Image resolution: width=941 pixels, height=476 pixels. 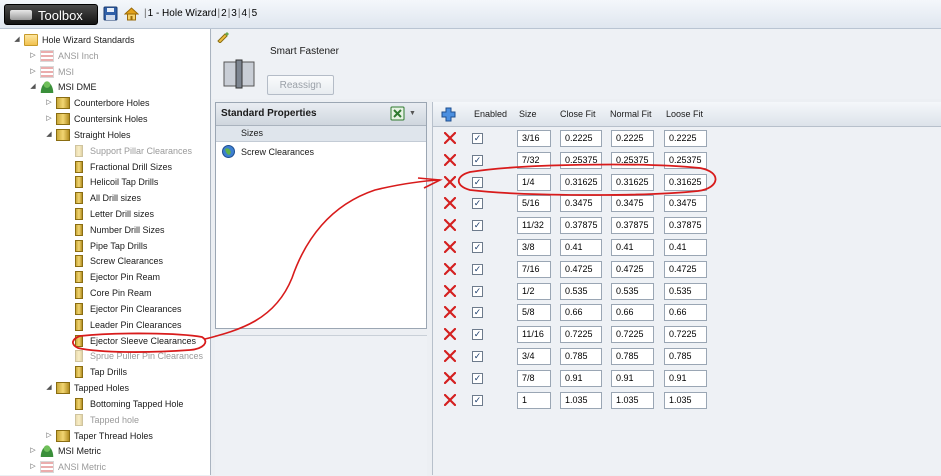 I want to click on normal-fit-cell: 0.785, so click(x=632, y=356).